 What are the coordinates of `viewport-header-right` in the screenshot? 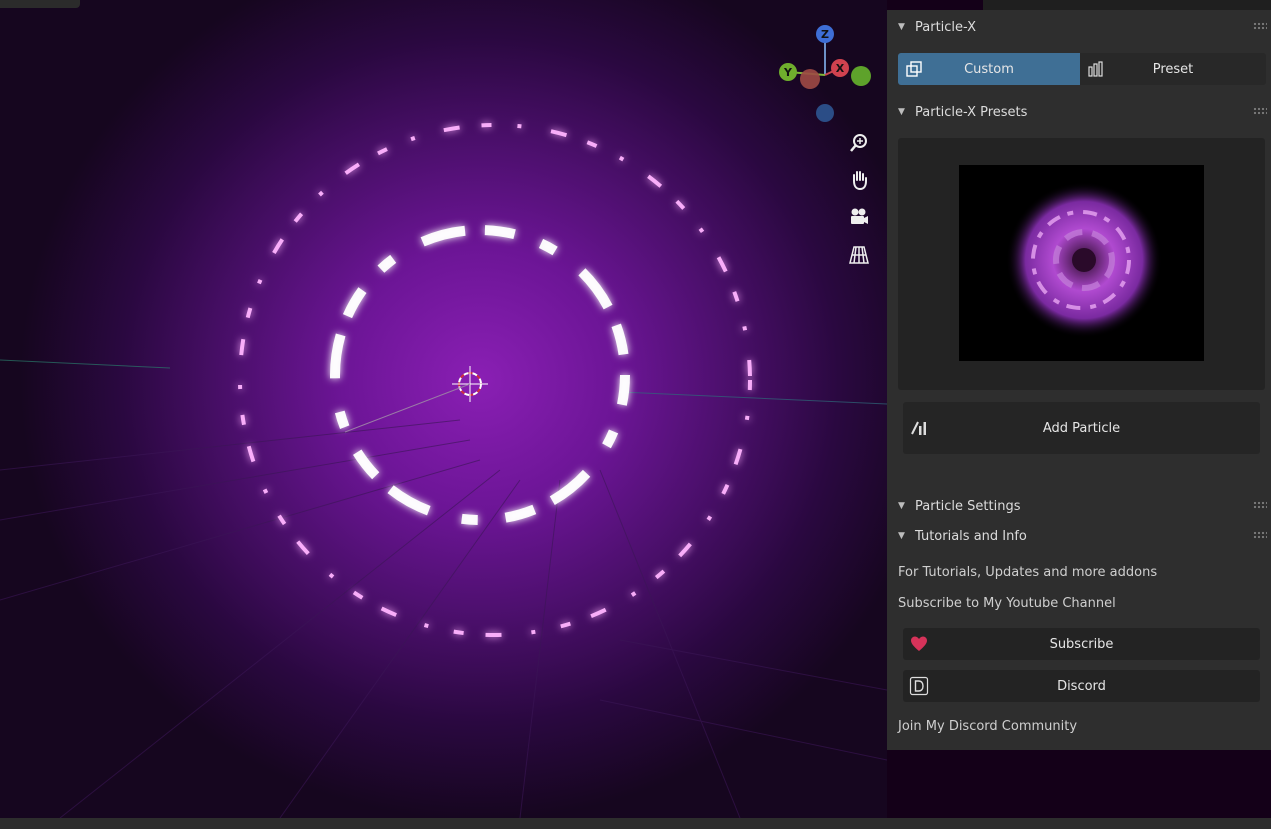 It's located at (1127, 5).